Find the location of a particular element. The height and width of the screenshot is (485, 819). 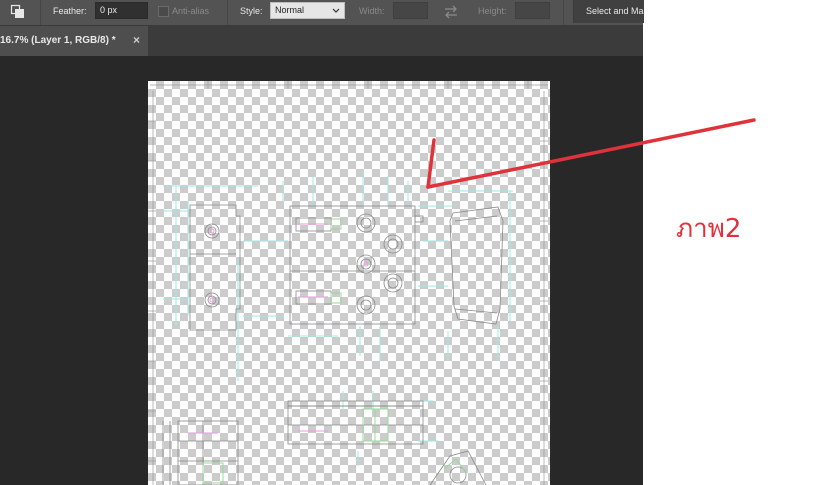

chevron-down-icon is located at coordinates (336, 13).